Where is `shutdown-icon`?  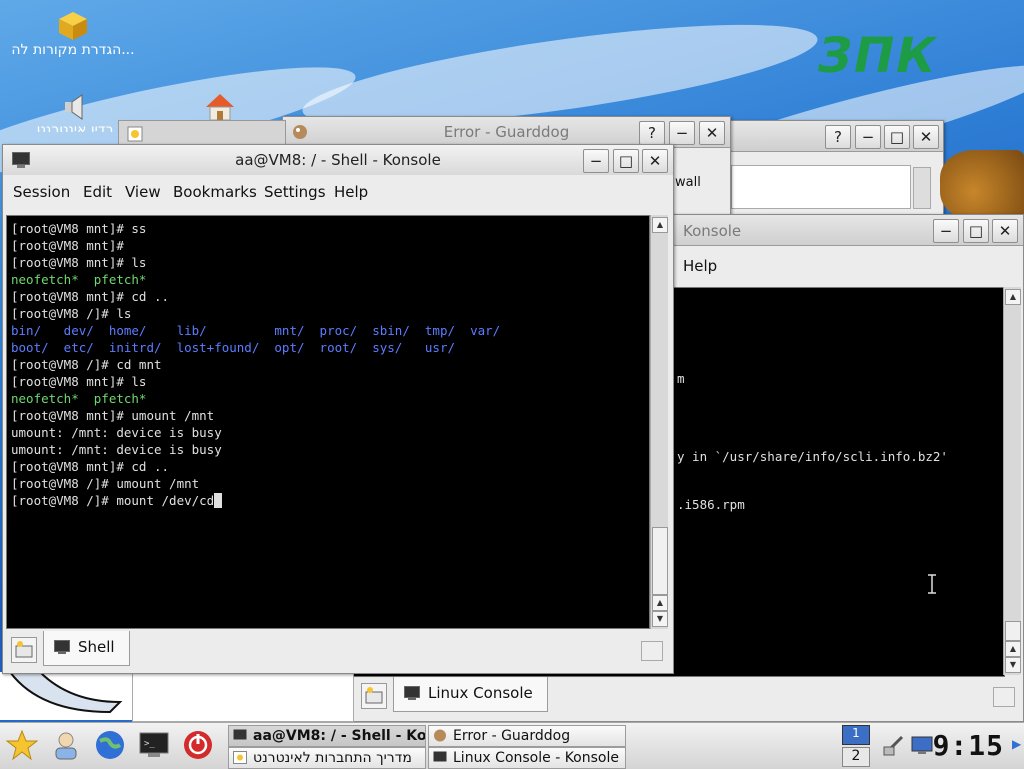
shutdown-icon is located at coordinates (198, 745).